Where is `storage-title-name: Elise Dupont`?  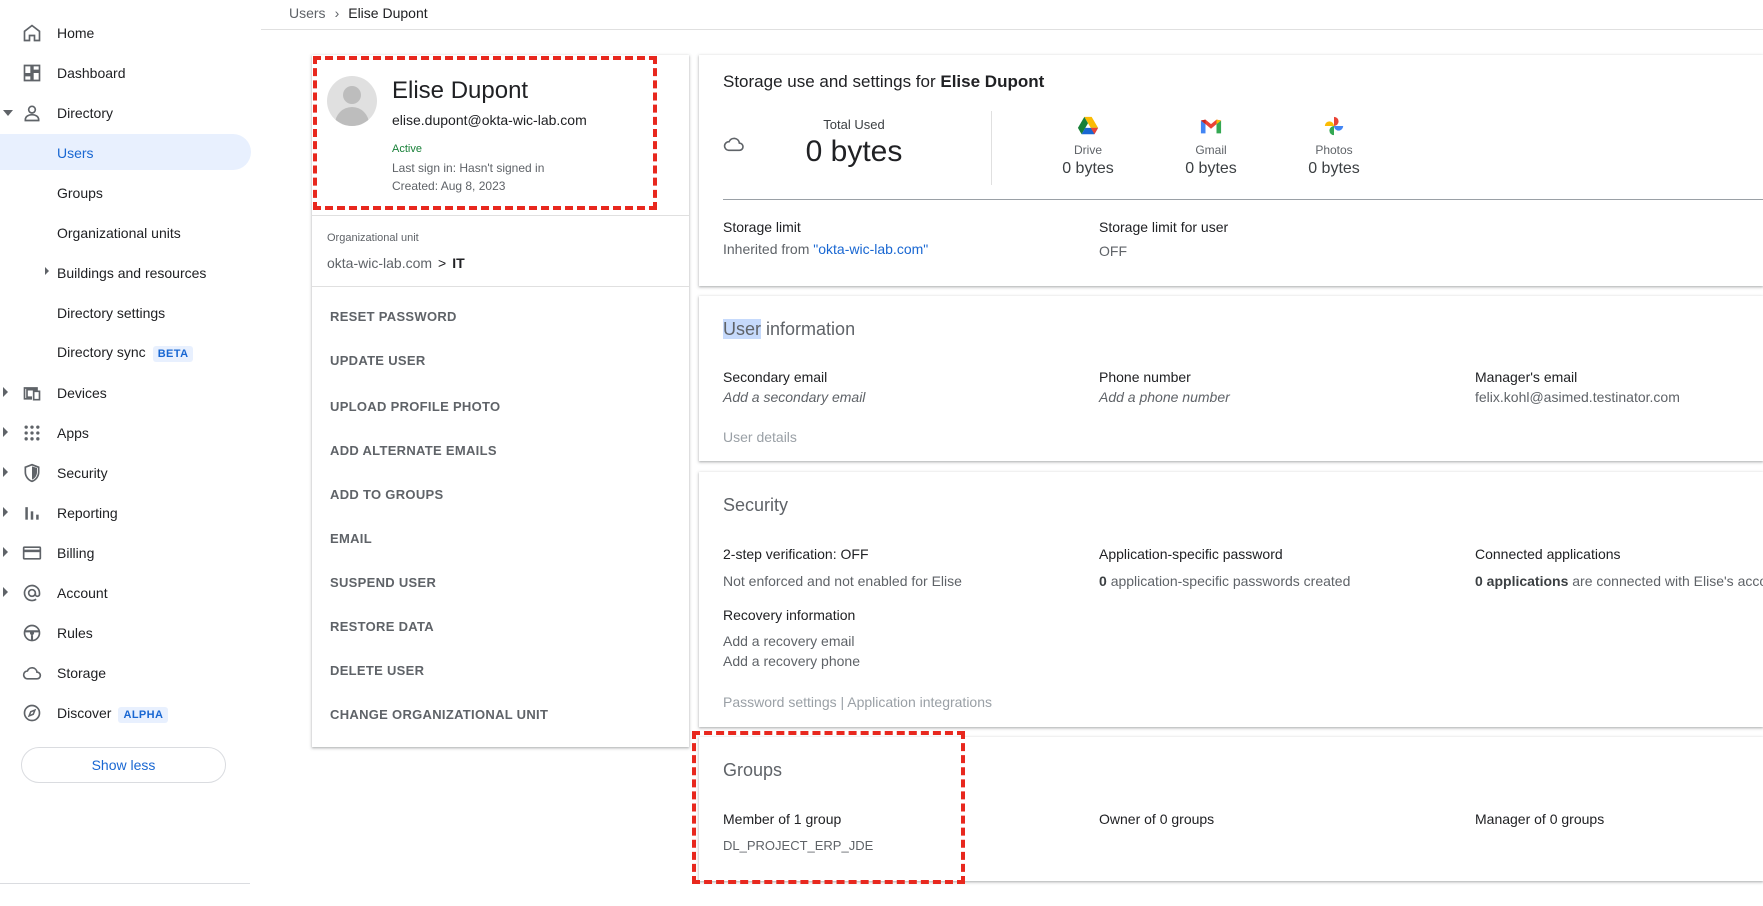
storage-title-name: Elise Dupont is located at coordinates (992, 81).